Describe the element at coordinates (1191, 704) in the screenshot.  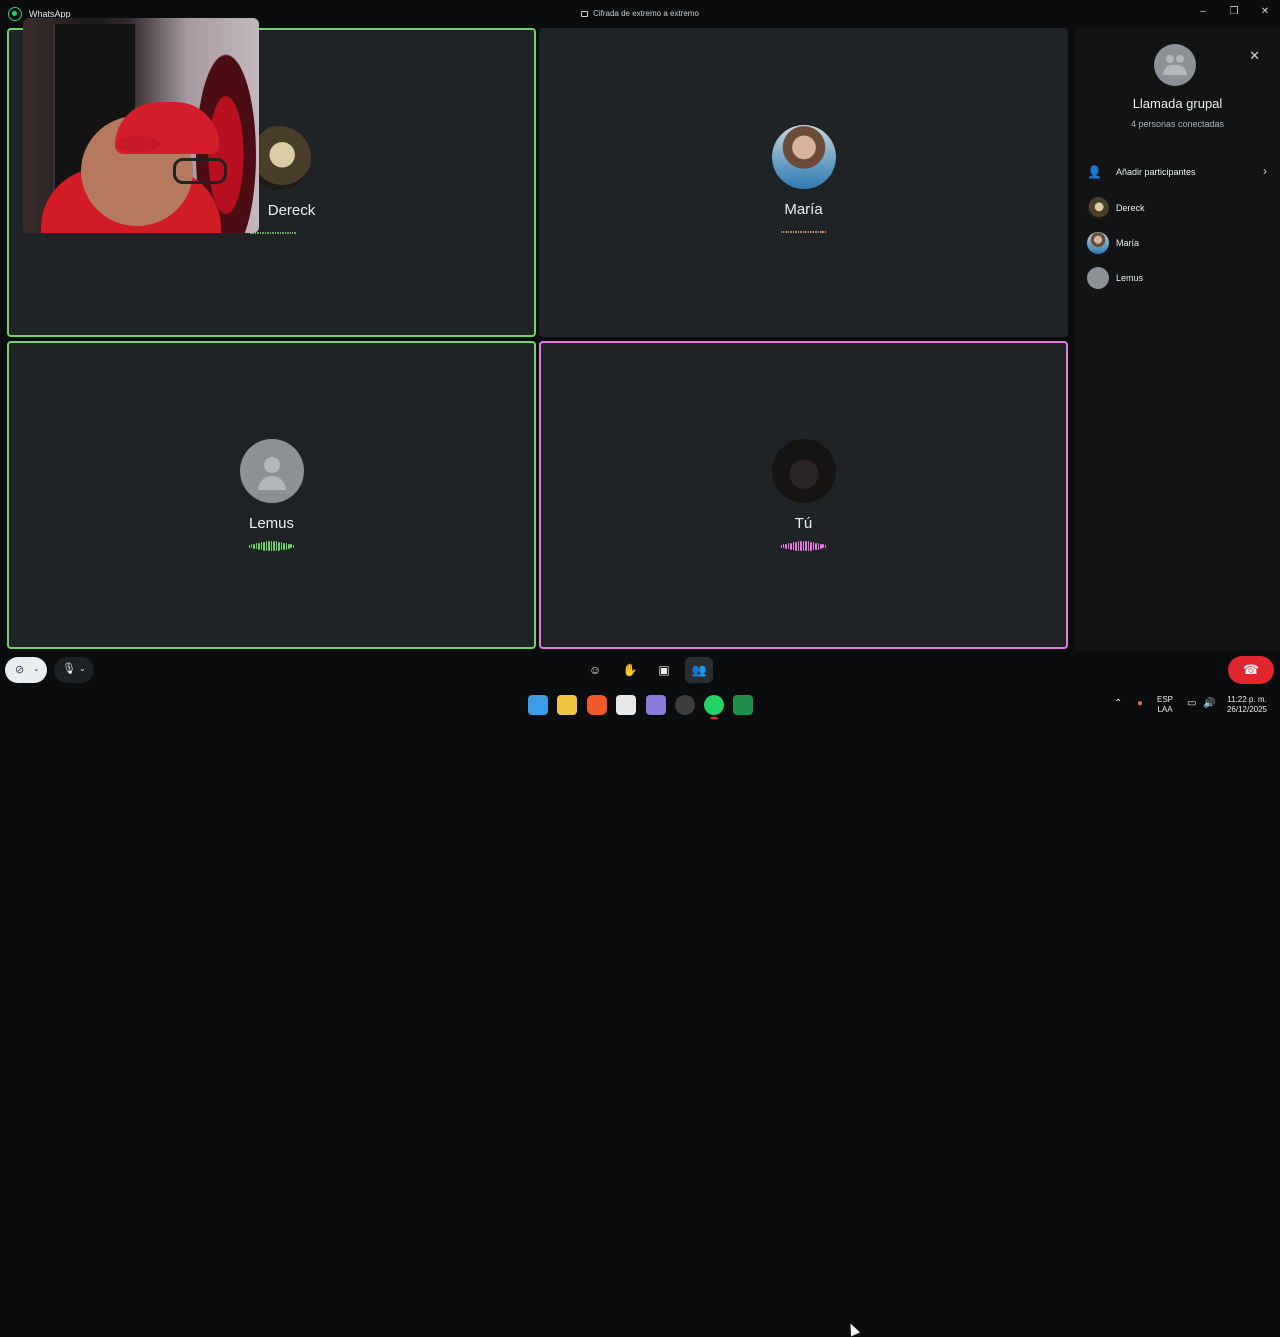
I see `network-icon: ▭` at that location.